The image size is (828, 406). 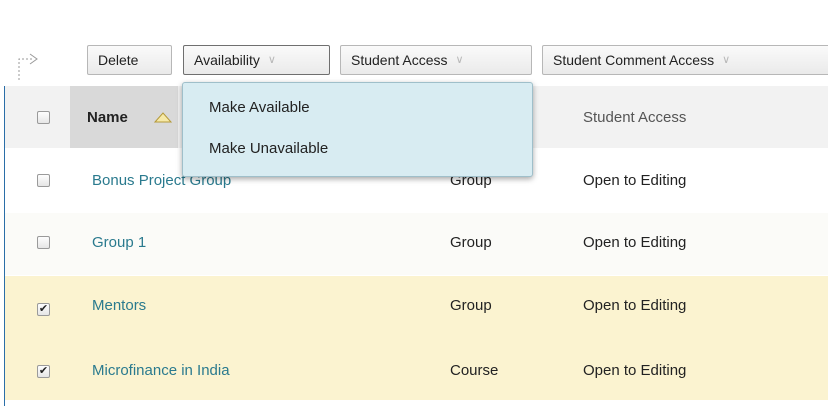 What do you see at coordinates (119, 305) in the screenshot?
I see `row-name-link: Mentors` at bounding box center [119, 305].